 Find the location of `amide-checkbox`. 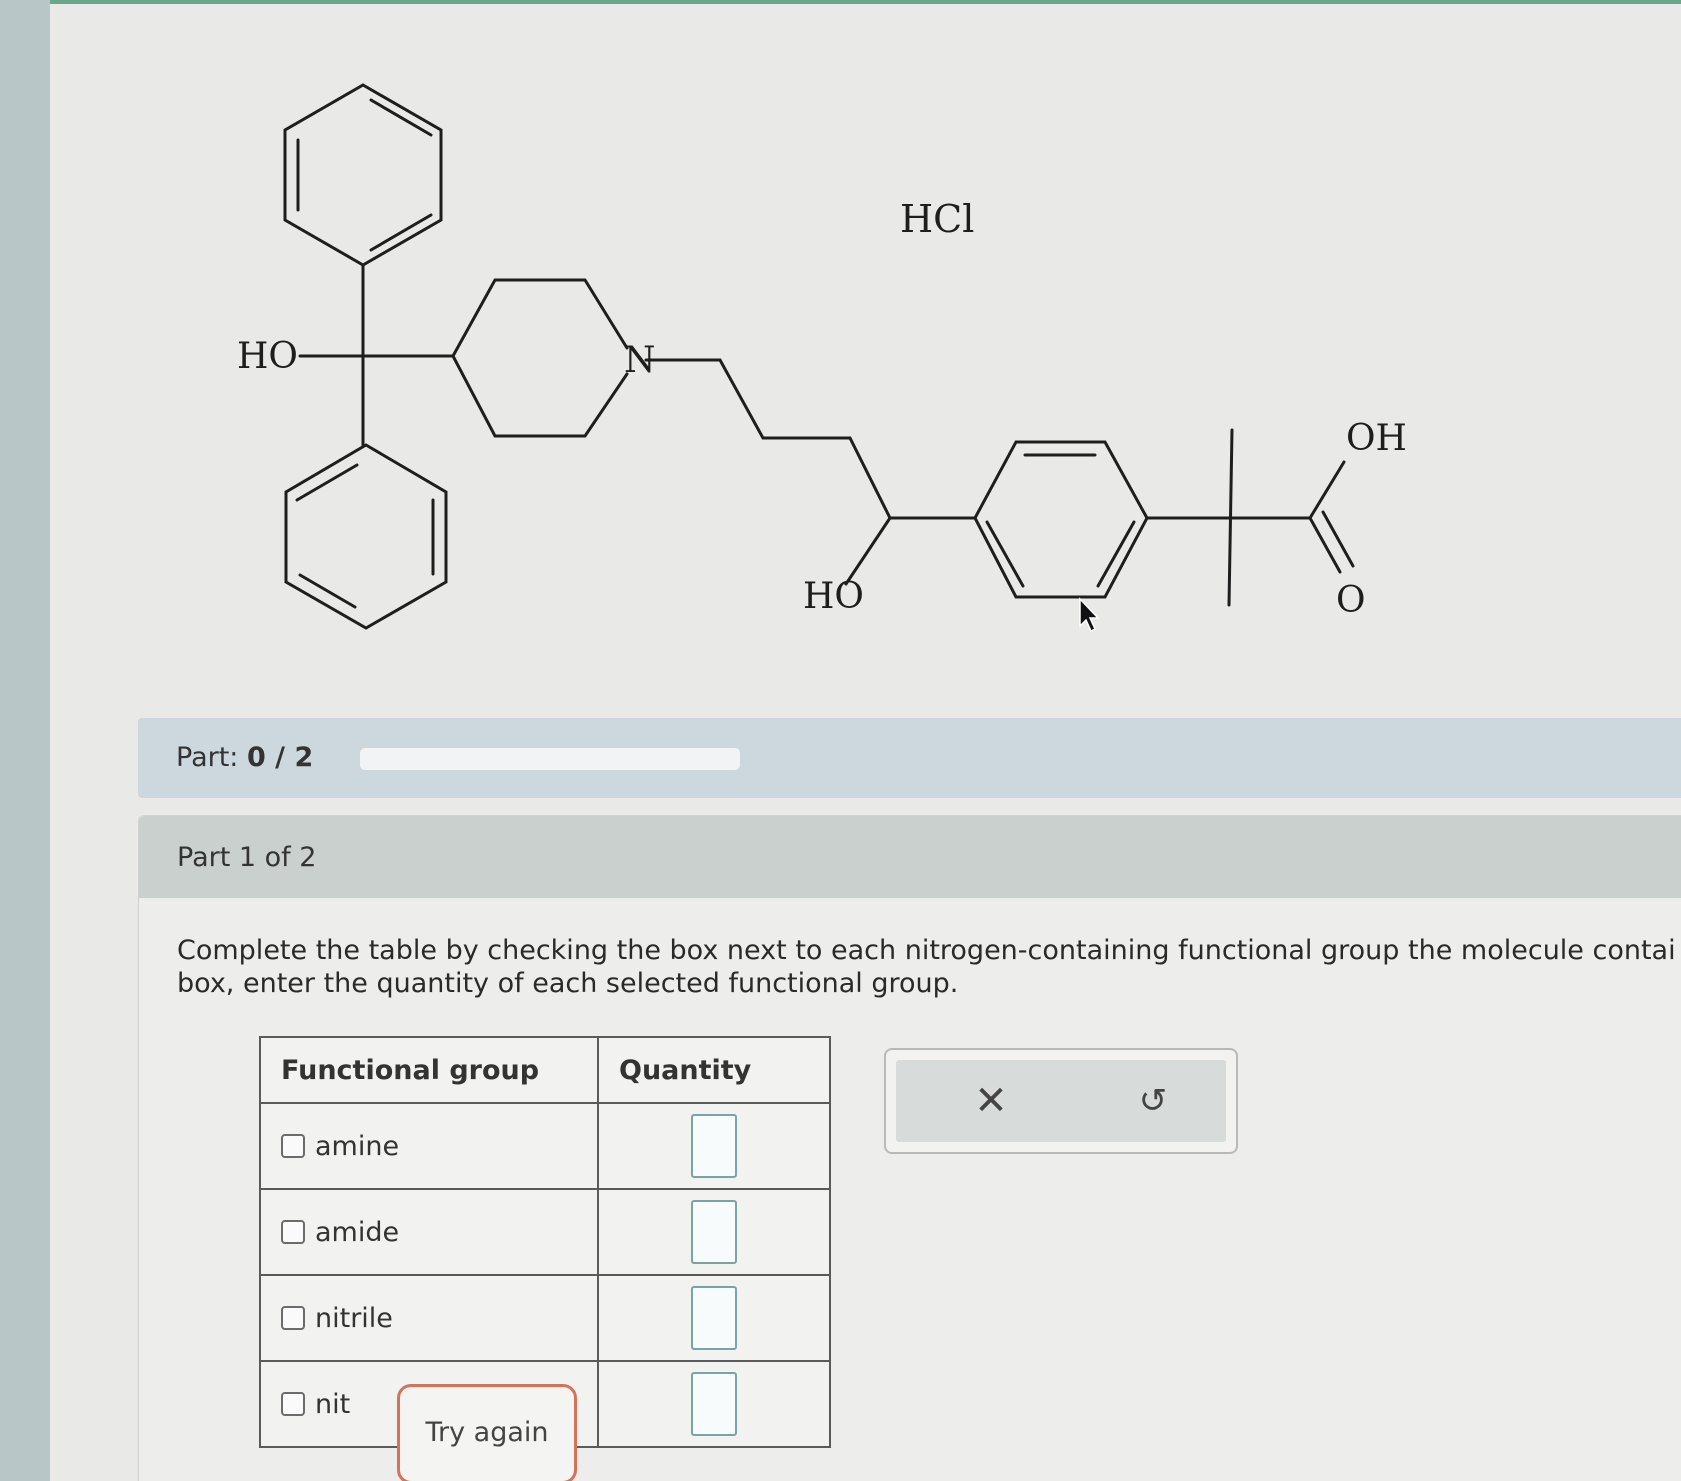

amide-checkbox is located at coordinates (293, 1232).